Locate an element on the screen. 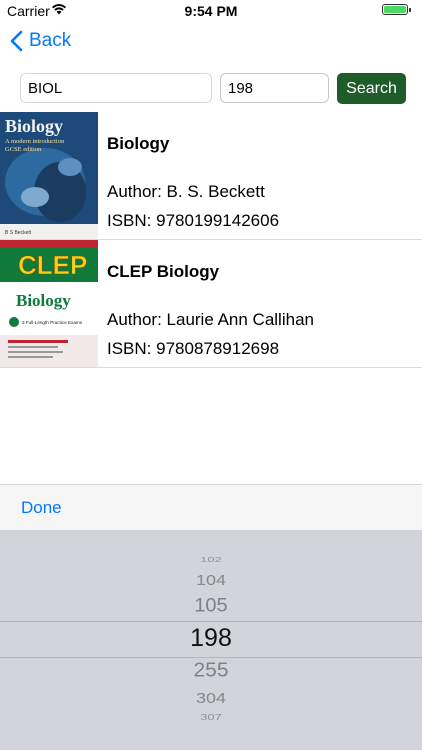  picker-option: 104 is located at coordinates (211, 580).